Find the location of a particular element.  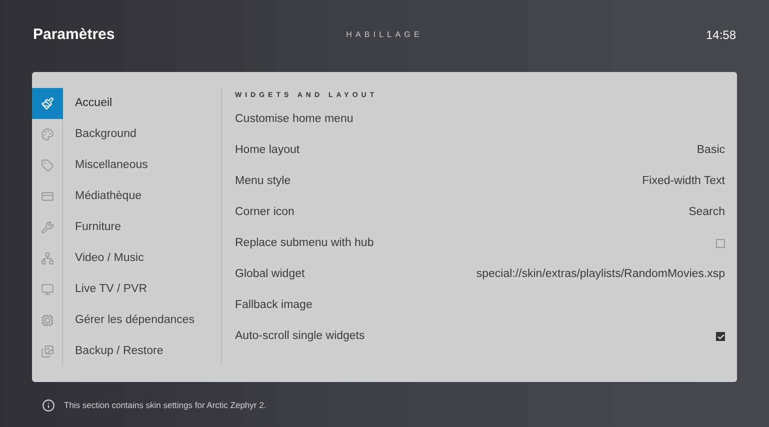

page-title: Paramètres is located at coordinates (74, 34).